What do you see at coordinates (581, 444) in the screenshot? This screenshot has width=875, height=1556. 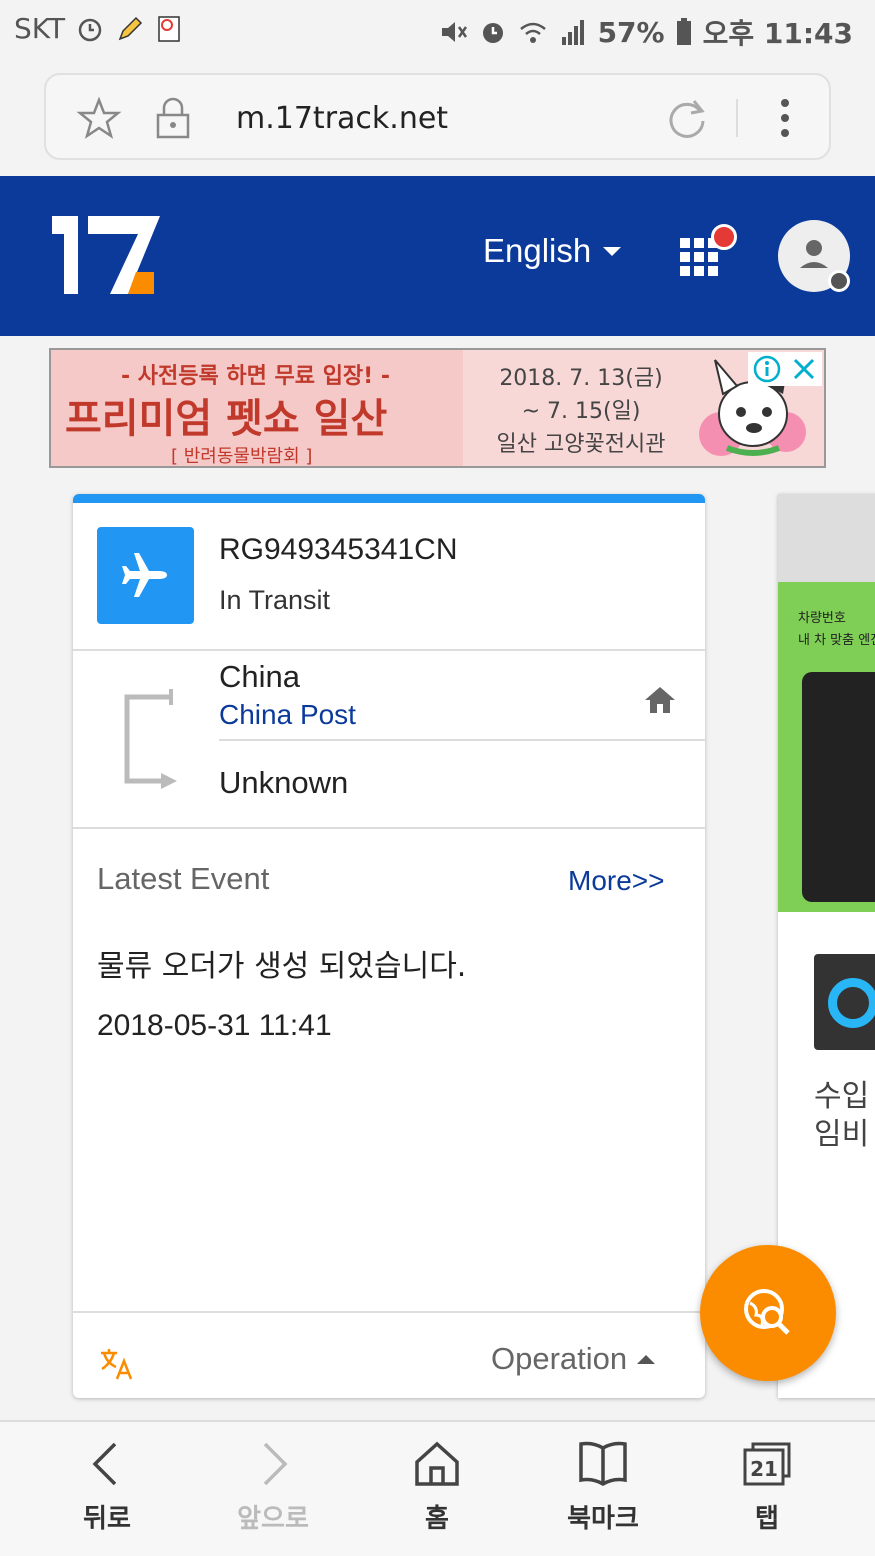 I see `ad-venue: 일산 고양꽃전시관` at bounding box center [581, 444].